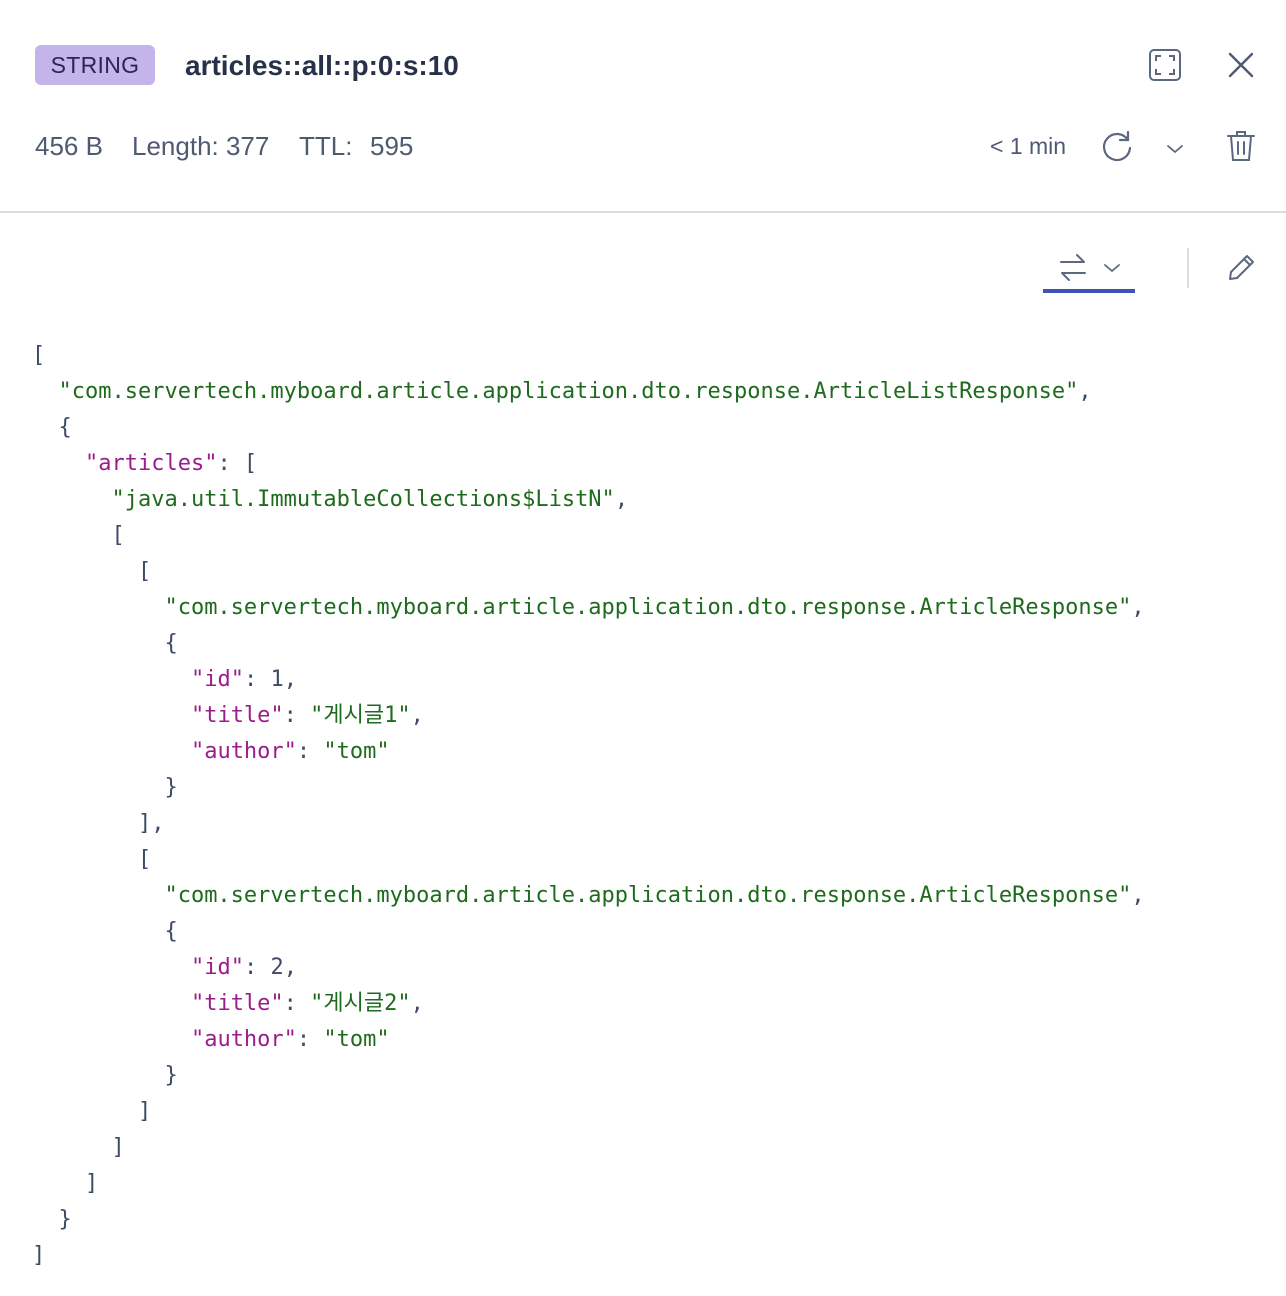  What do you see at coordinates (237, 463) in the screenshot?
I see `json-punctuation: : [` at bounding box center [237, 463].